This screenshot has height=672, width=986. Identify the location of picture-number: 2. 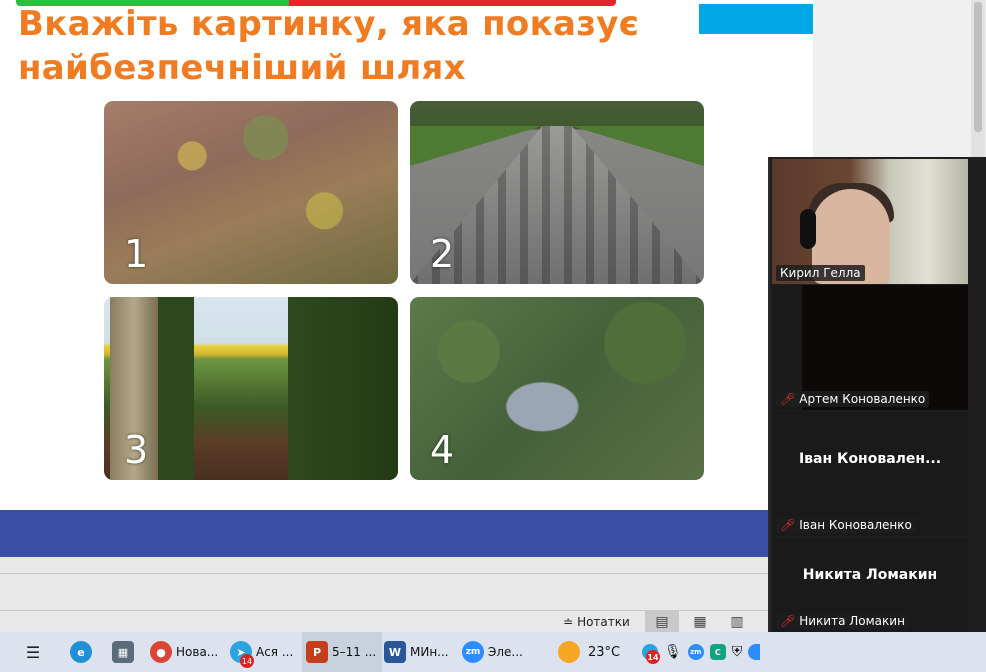
(442, 254).